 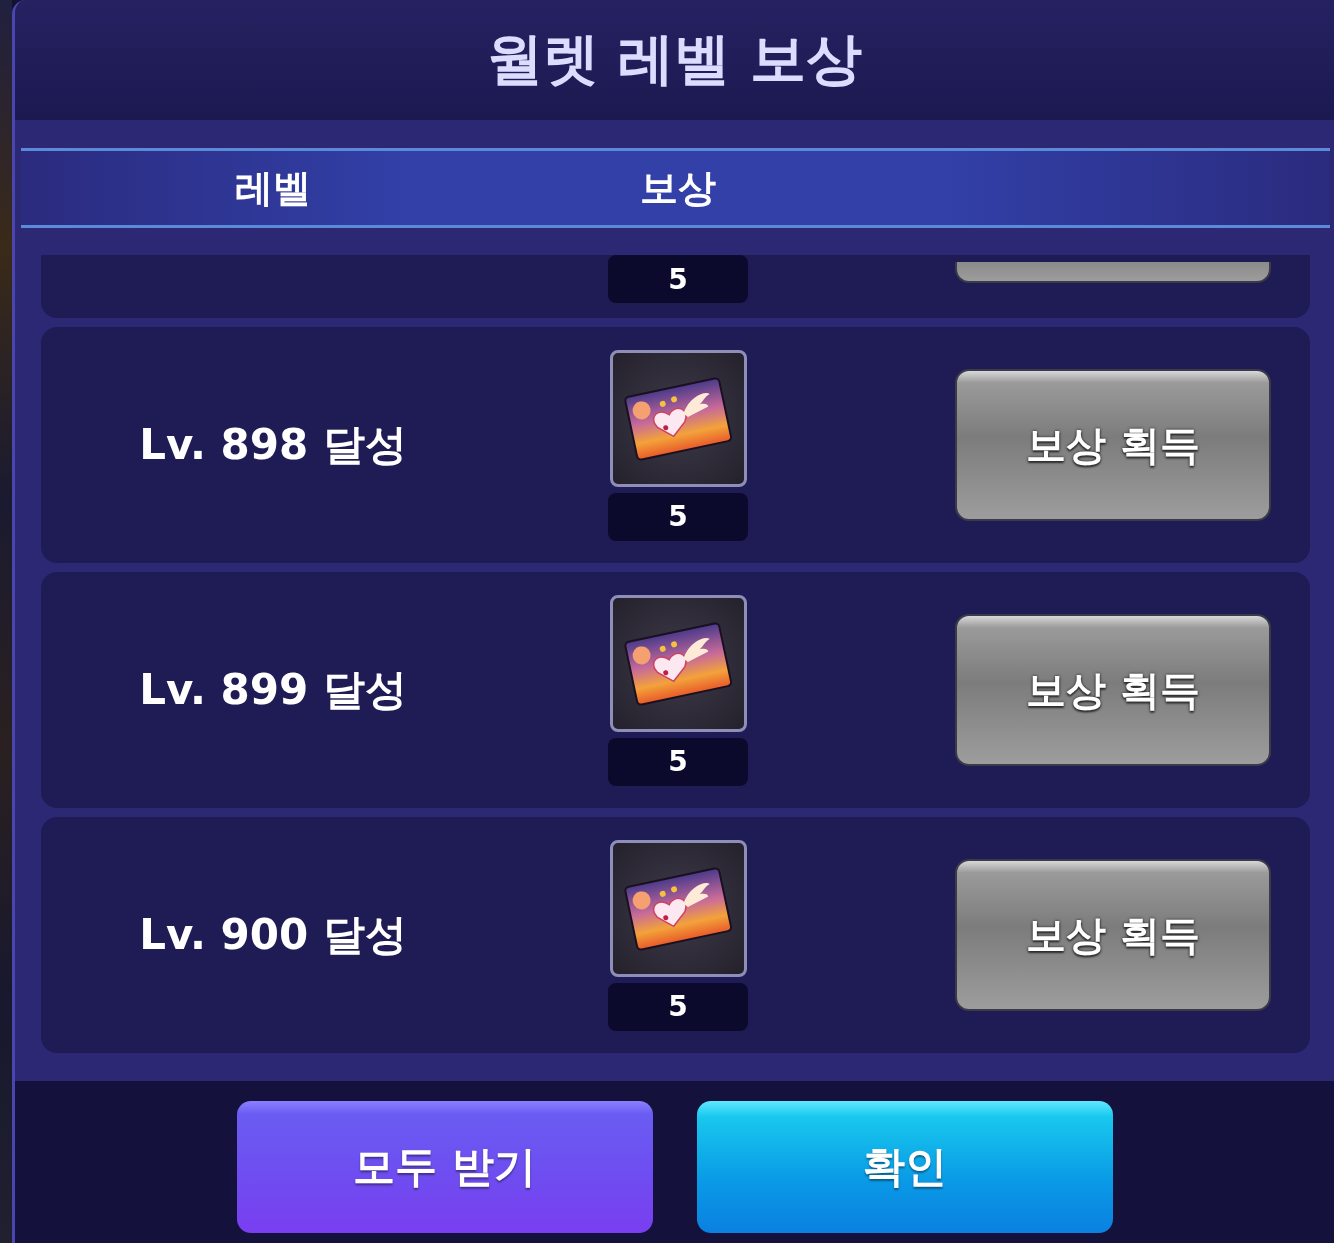 I want to click on claim-all-button: 모두 받기, so click(x=444, y=1167).